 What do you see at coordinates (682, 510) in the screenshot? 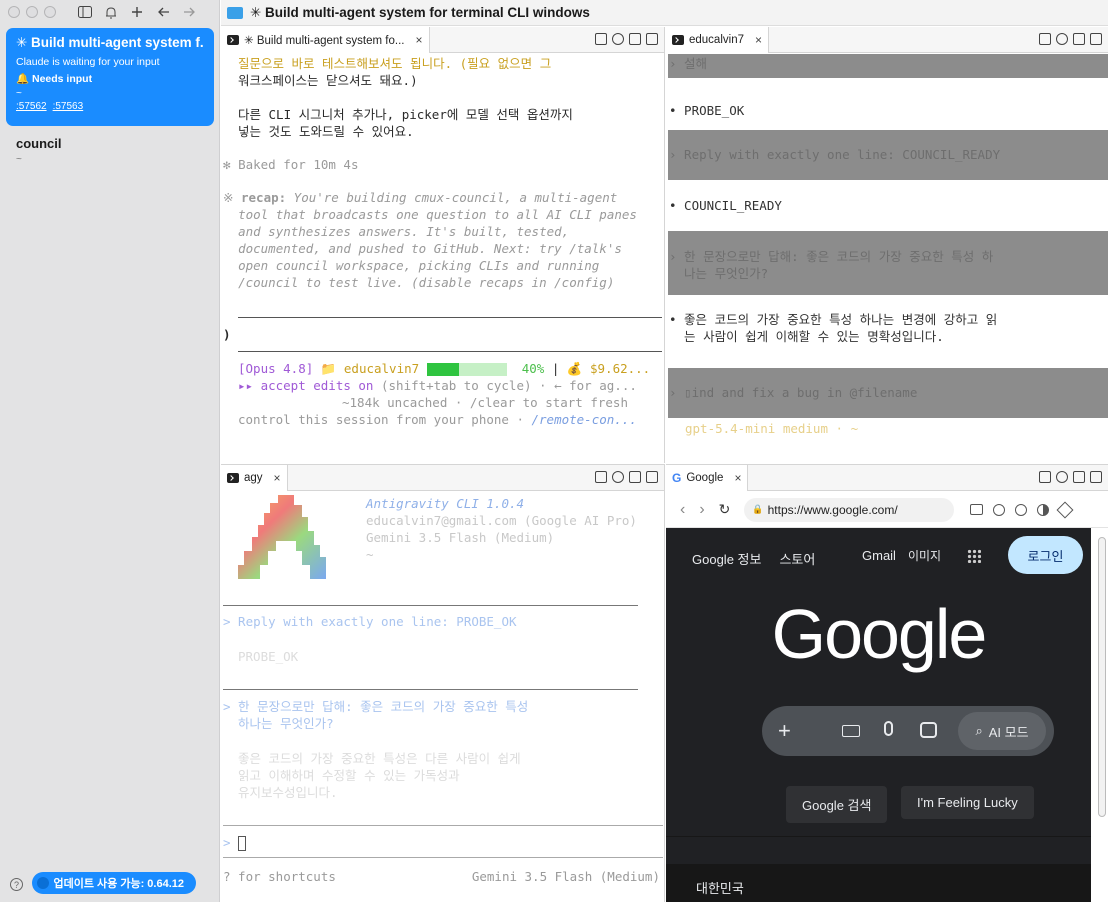
I see `back-icon: ‹` at bounding box center [682, 510].